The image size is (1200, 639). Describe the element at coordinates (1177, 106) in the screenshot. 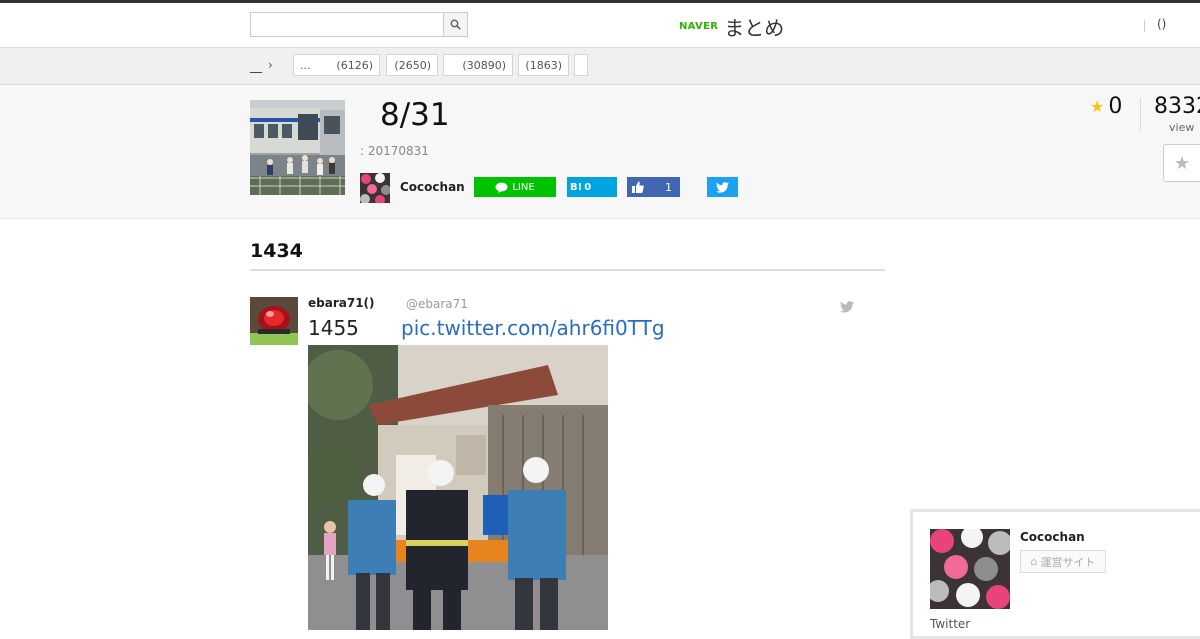

I see `view-count: 8332` at that location.